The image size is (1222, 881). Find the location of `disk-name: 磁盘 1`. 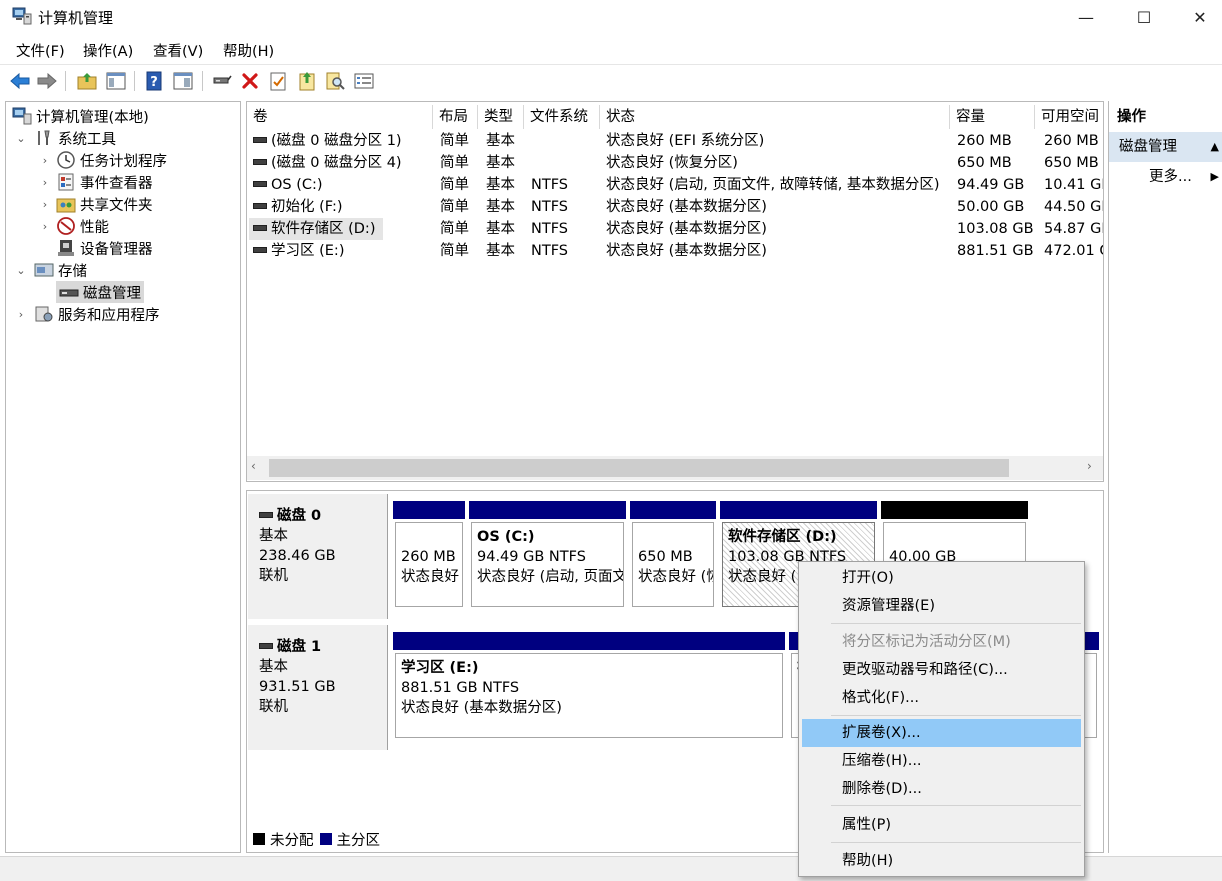

disk-name: 磁盘 1 is located at coordinates (299, 647).